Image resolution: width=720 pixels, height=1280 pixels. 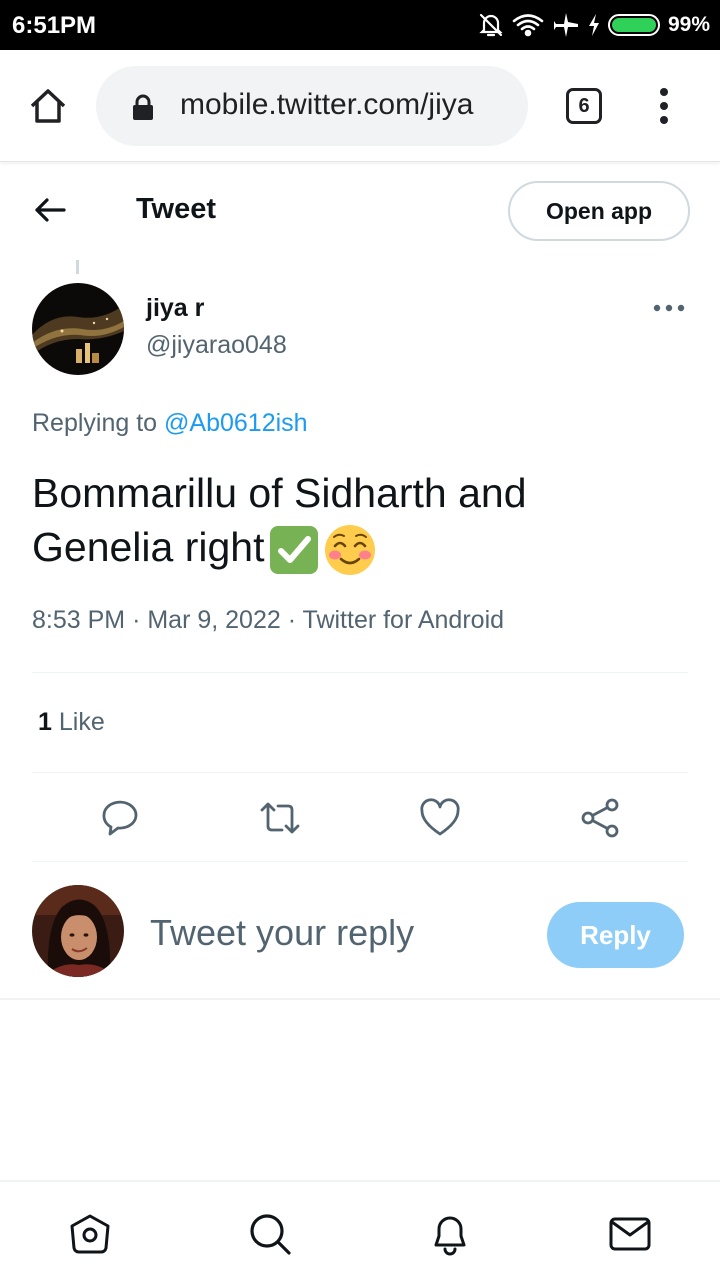 What do you see at coordinates (633, 25) in the screenshot?
I see `battery-icon` at bounding box center [633, 25].